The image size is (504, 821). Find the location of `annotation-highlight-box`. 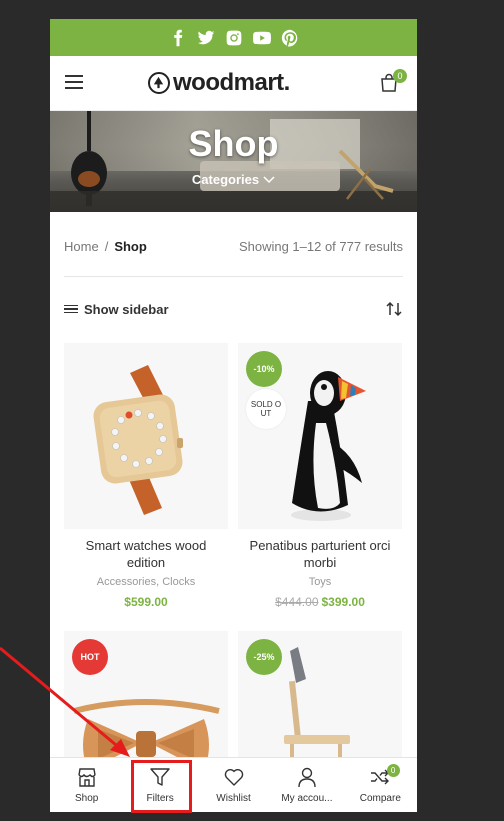

annotation-highlight-box is located at coordinates (161, 786).